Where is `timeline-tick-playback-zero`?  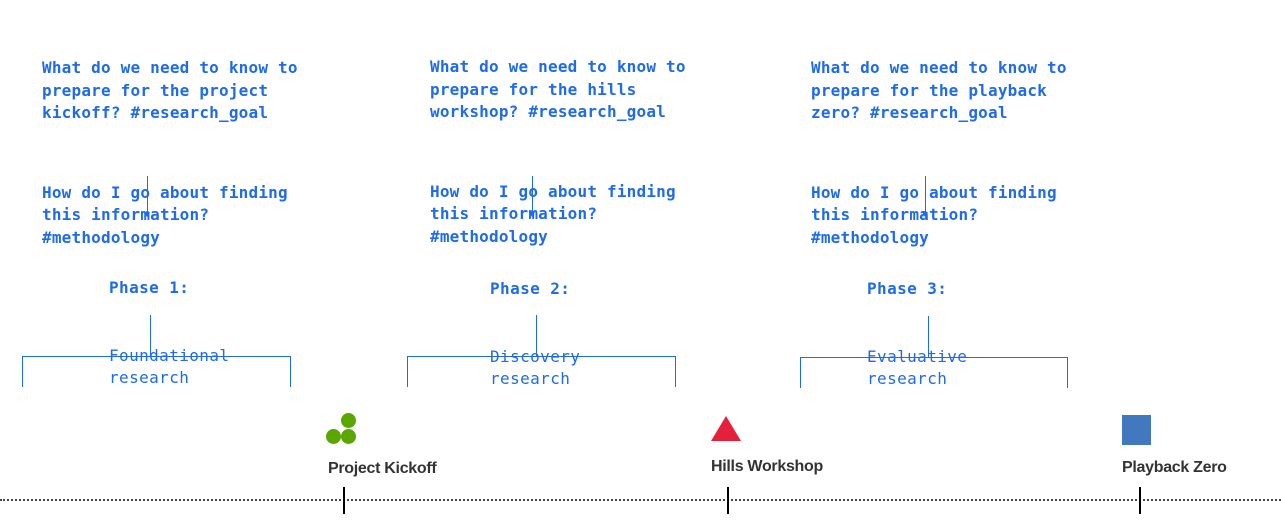
timeline-tick-playback-zero is located at coordinates (1140, 500).